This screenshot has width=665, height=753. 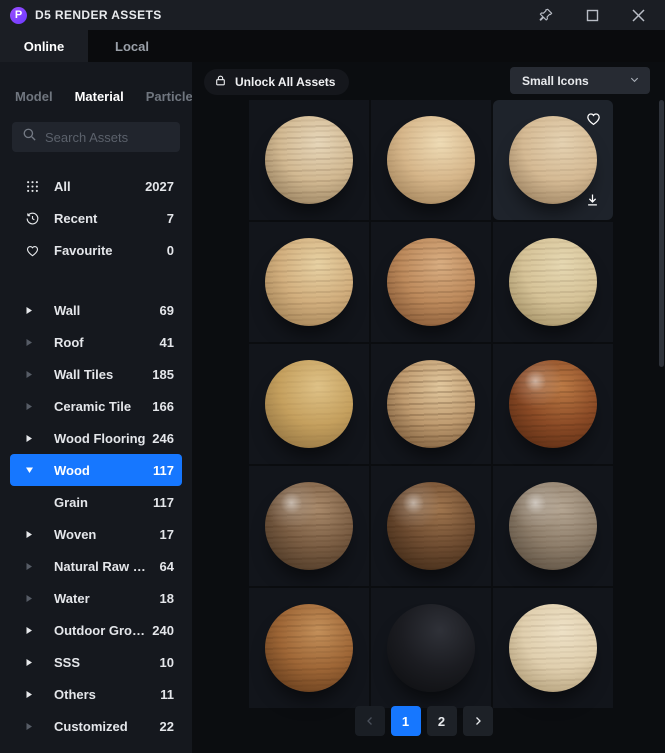 I want to click on category-count: 64, so click(x=166, y=566).